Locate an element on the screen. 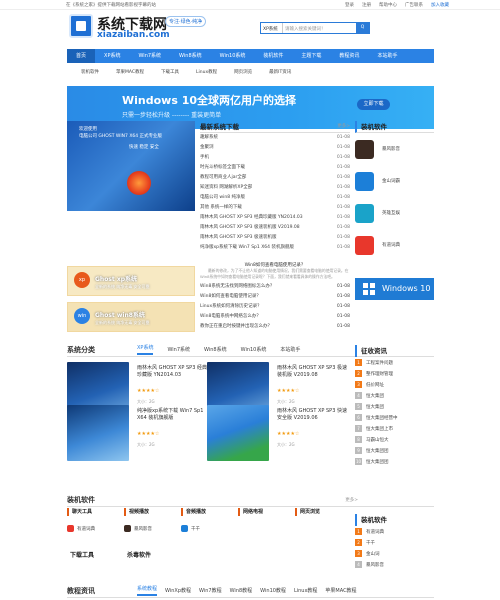  sub-nav: 装机软件 苹果MAC教程 下载工具 Linux教程 网页浏览 最新IT资讯 is located at coordinates (250, 72).